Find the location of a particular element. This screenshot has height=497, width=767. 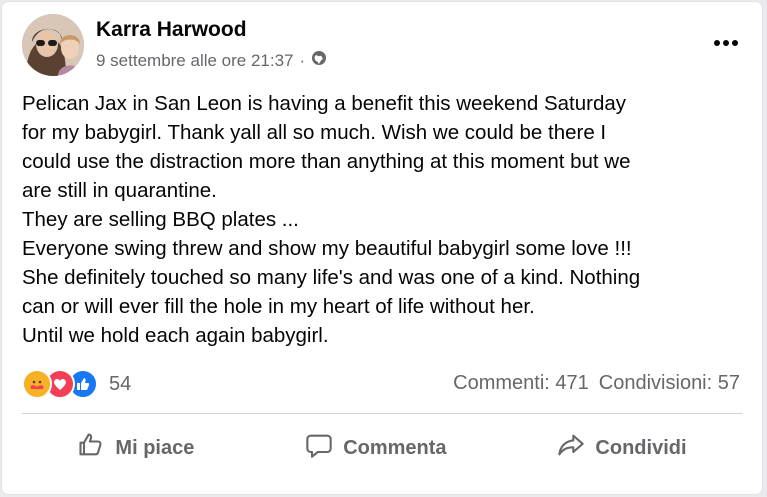

post-actions: Mi piace Commenta Condividi is located at coordinates (382, 448).